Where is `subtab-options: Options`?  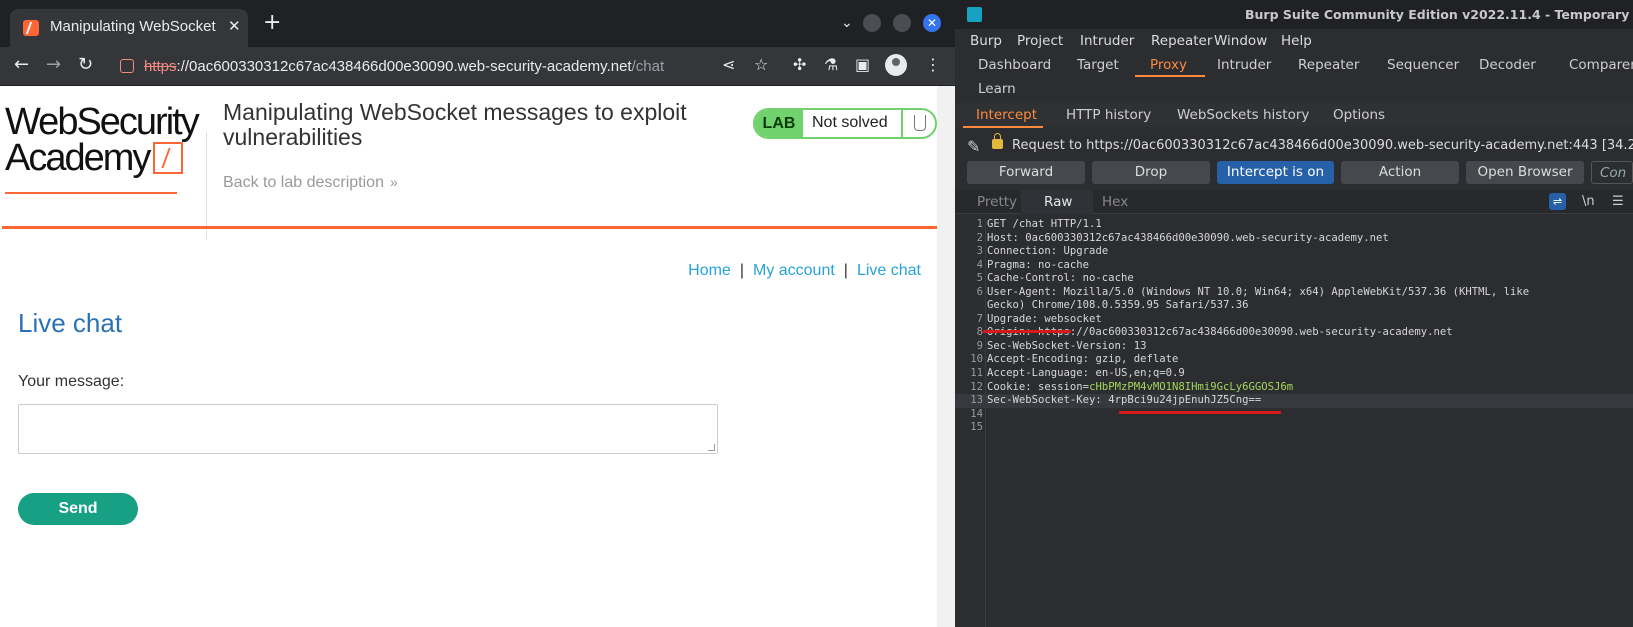 subtab-options: Options is located at coordinates (1359, 115).